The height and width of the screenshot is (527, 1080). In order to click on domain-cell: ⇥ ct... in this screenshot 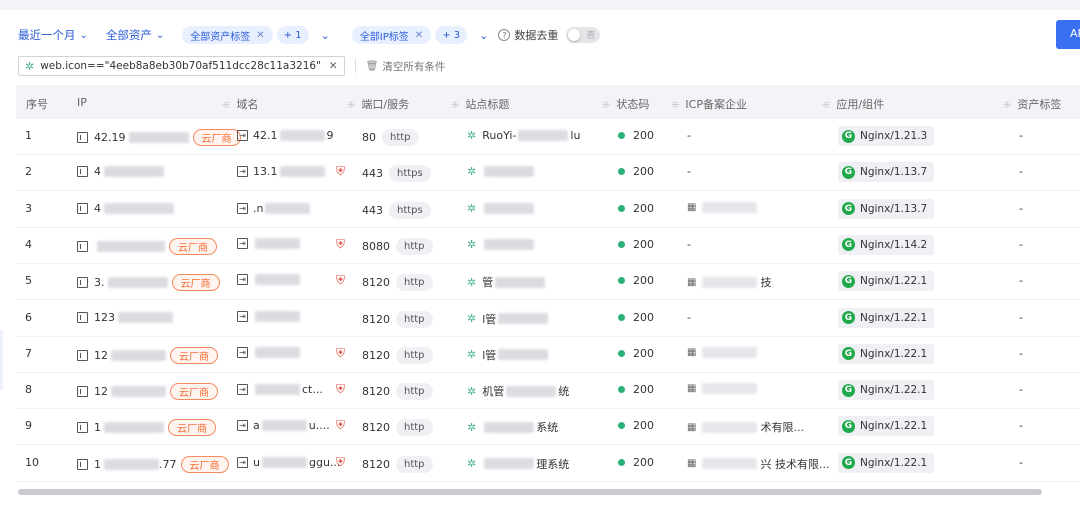, I will do `click(280, 389)`.